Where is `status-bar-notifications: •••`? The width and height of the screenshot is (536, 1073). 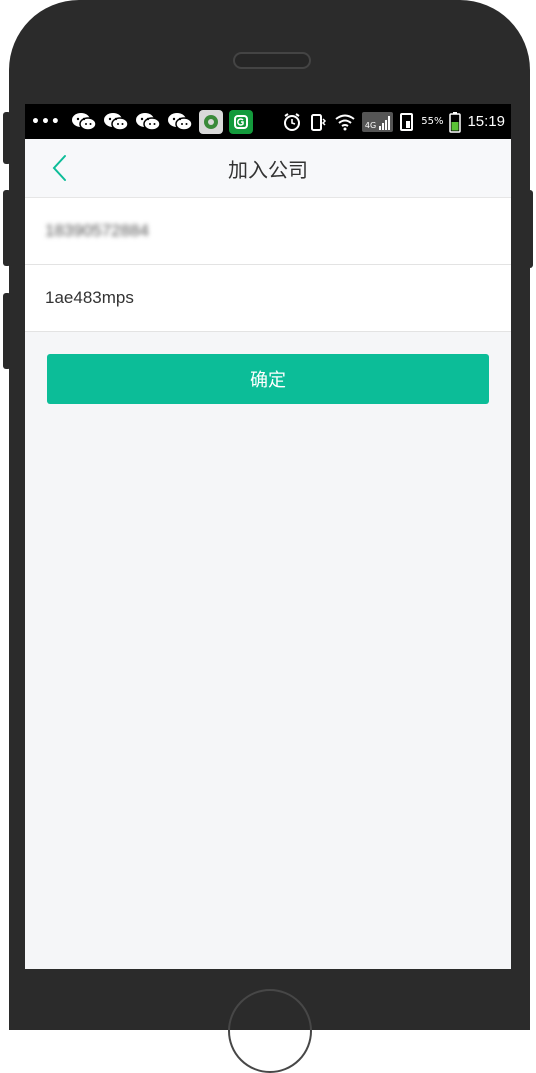
status-bar-notifications: ••• is located at coordinates (142, 121).